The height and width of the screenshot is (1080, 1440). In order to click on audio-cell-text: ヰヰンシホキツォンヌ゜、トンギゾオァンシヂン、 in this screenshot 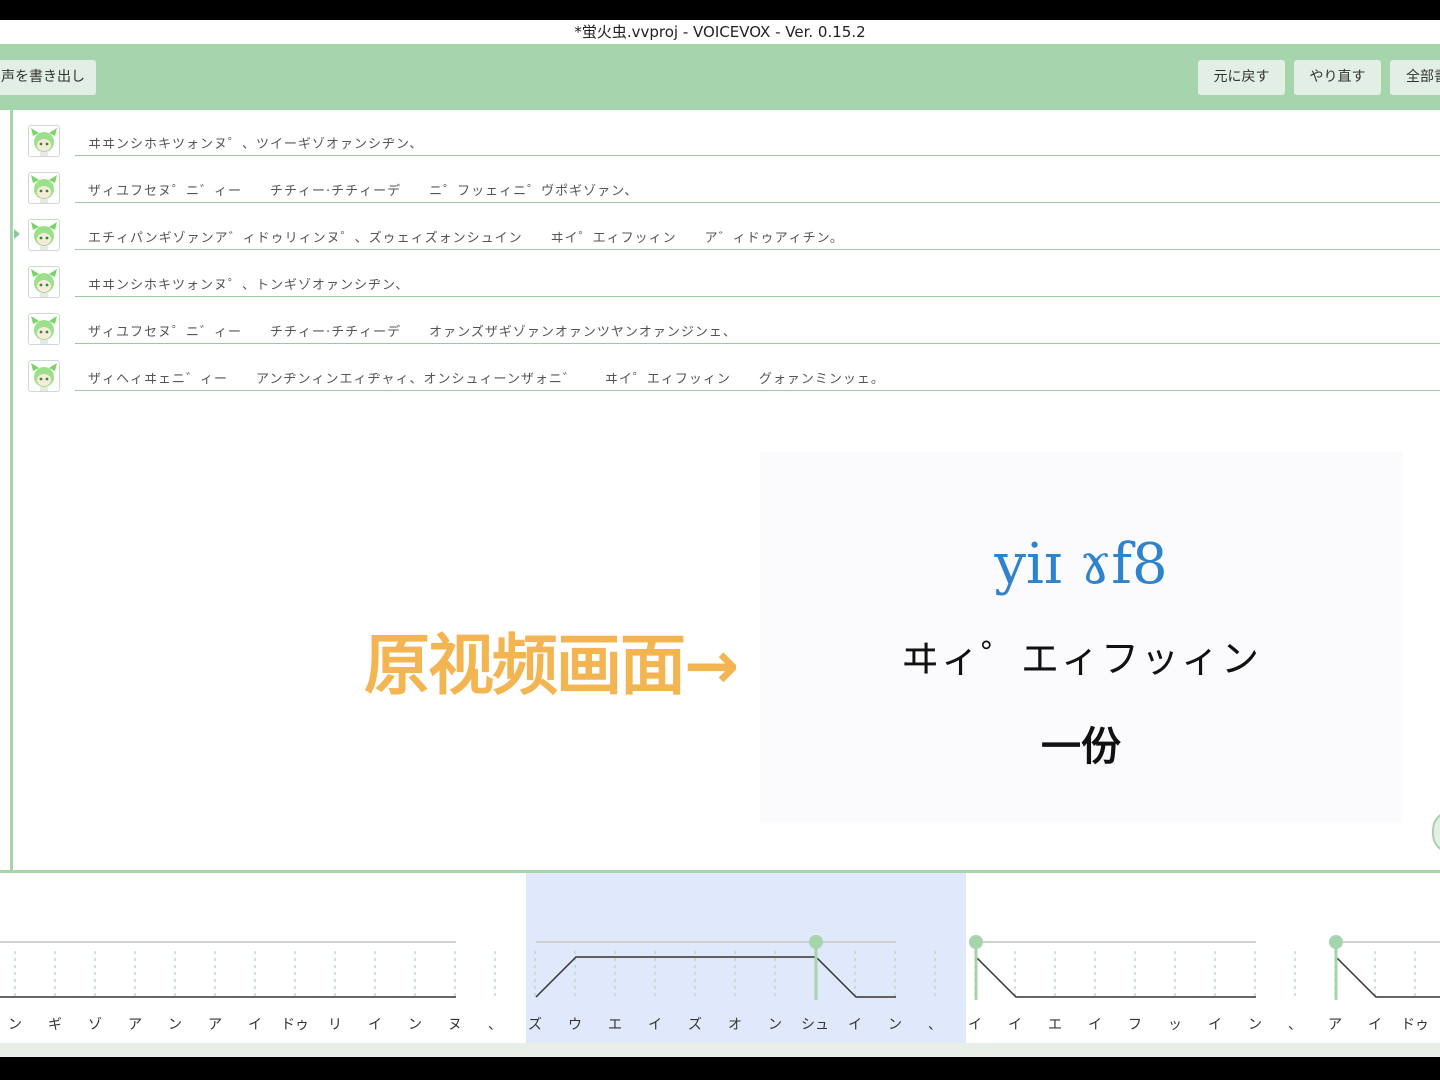, I will do `click(248, 283)`.